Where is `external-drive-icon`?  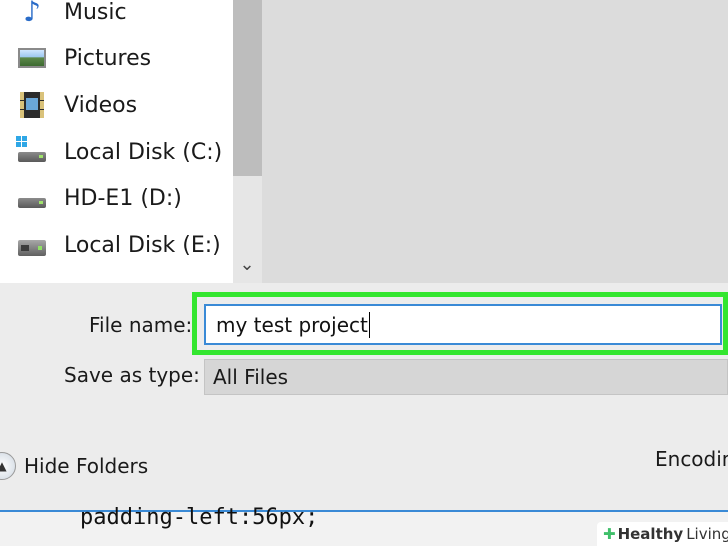 external-drive-icon is located at coordinates (32, 245).